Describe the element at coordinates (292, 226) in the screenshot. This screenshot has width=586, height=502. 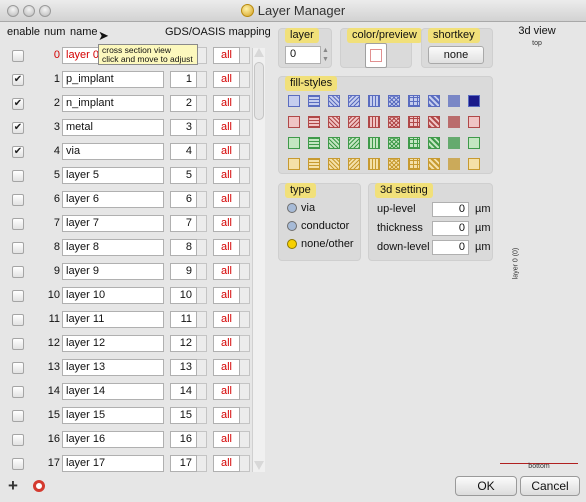
I see `type-radio-conductor` at that location.